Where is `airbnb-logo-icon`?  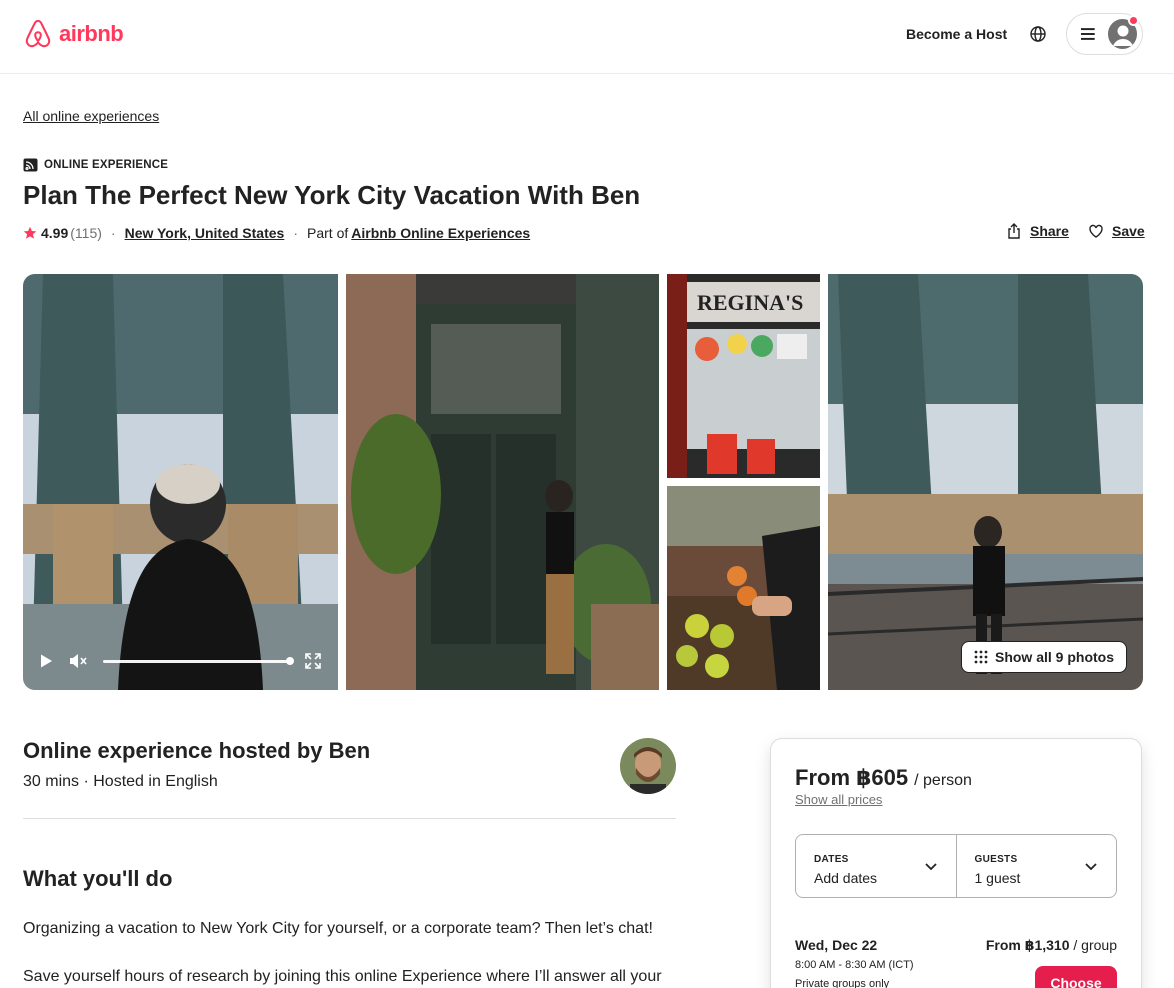 airbnb-logo-icon is located at coordinates (38, 33).